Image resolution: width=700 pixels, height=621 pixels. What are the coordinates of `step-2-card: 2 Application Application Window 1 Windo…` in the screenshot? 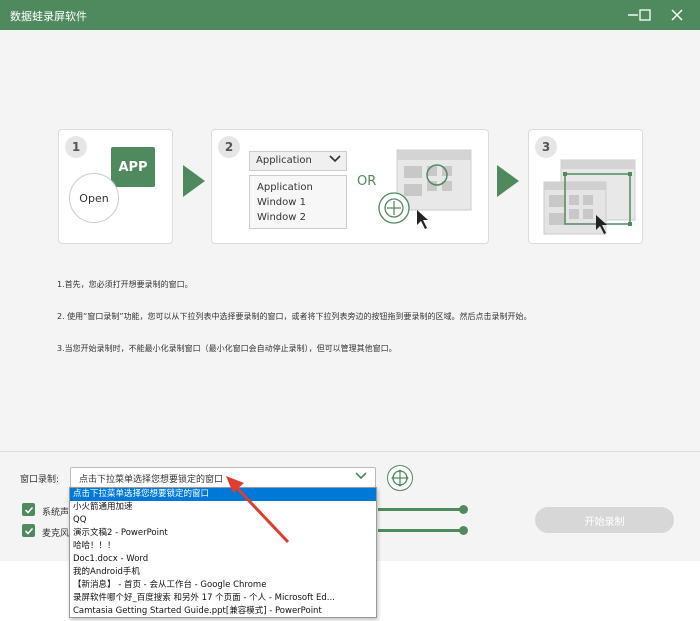 It's located at (350, 186).